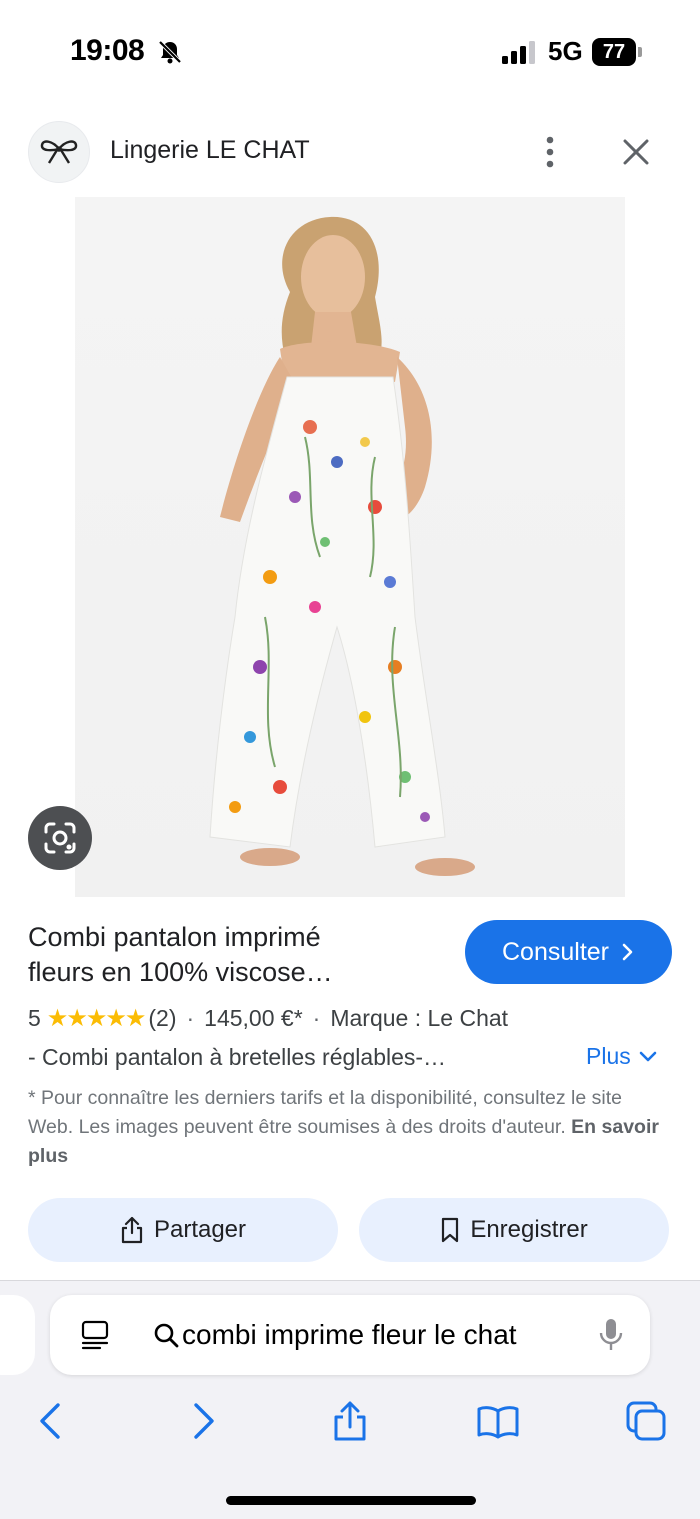  I want to click on home-indicator, so click(351, 1500).